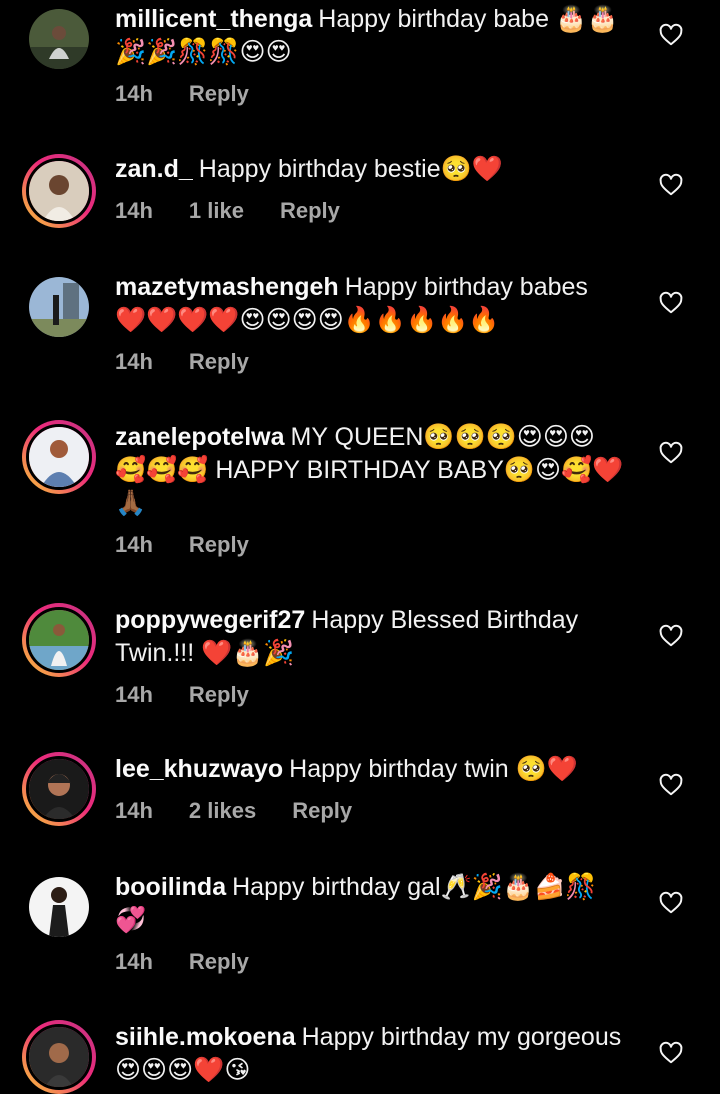 This screenshot has width=720, height=1094. I want to click on comment-username: zanelepotelwa, so click(200, 437).